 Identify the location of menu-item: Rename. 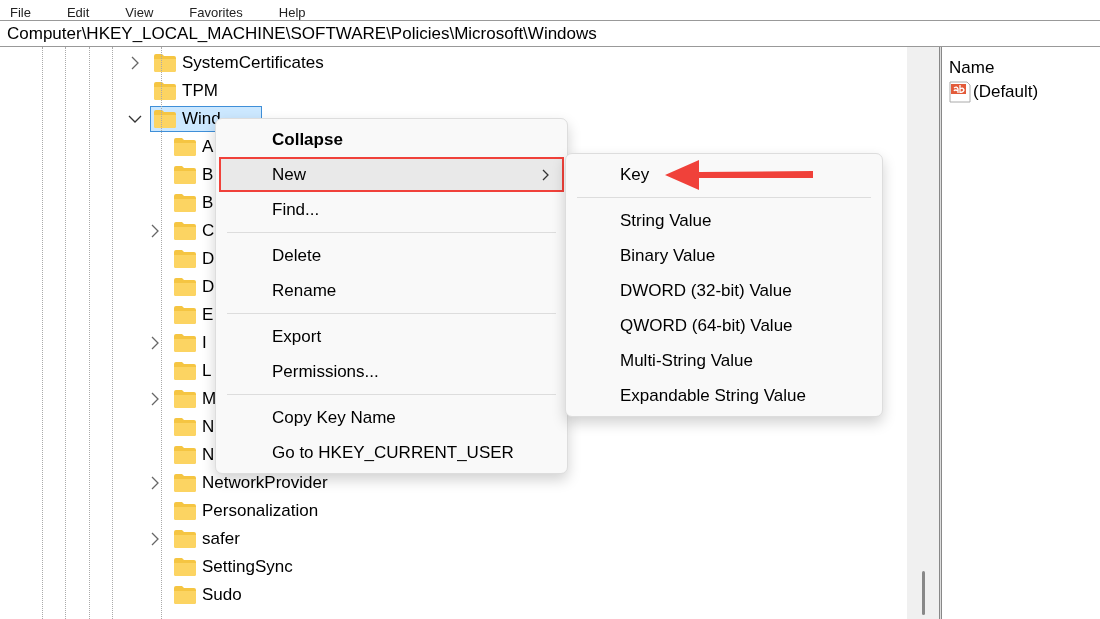
(391, 290).